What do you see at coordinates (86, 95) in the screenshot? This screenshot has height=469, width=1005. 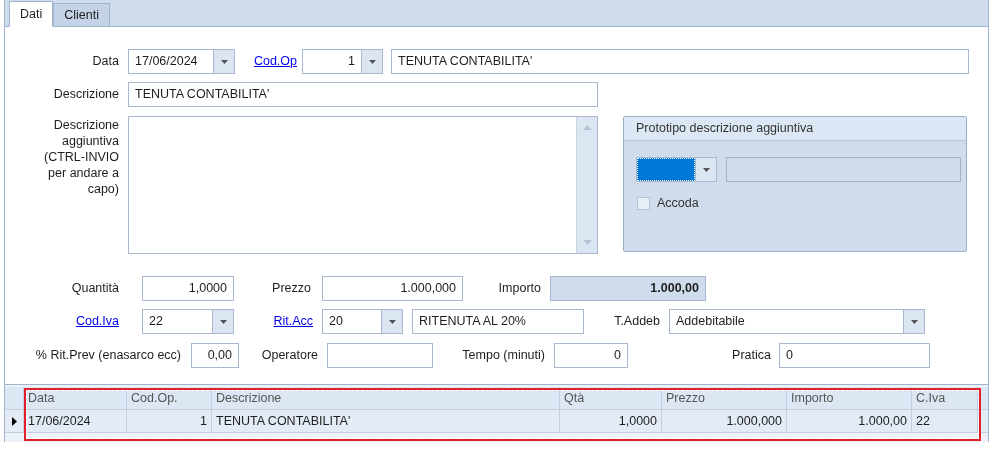 I see `field-label: Descrizione` at bounding box center [86, 95].